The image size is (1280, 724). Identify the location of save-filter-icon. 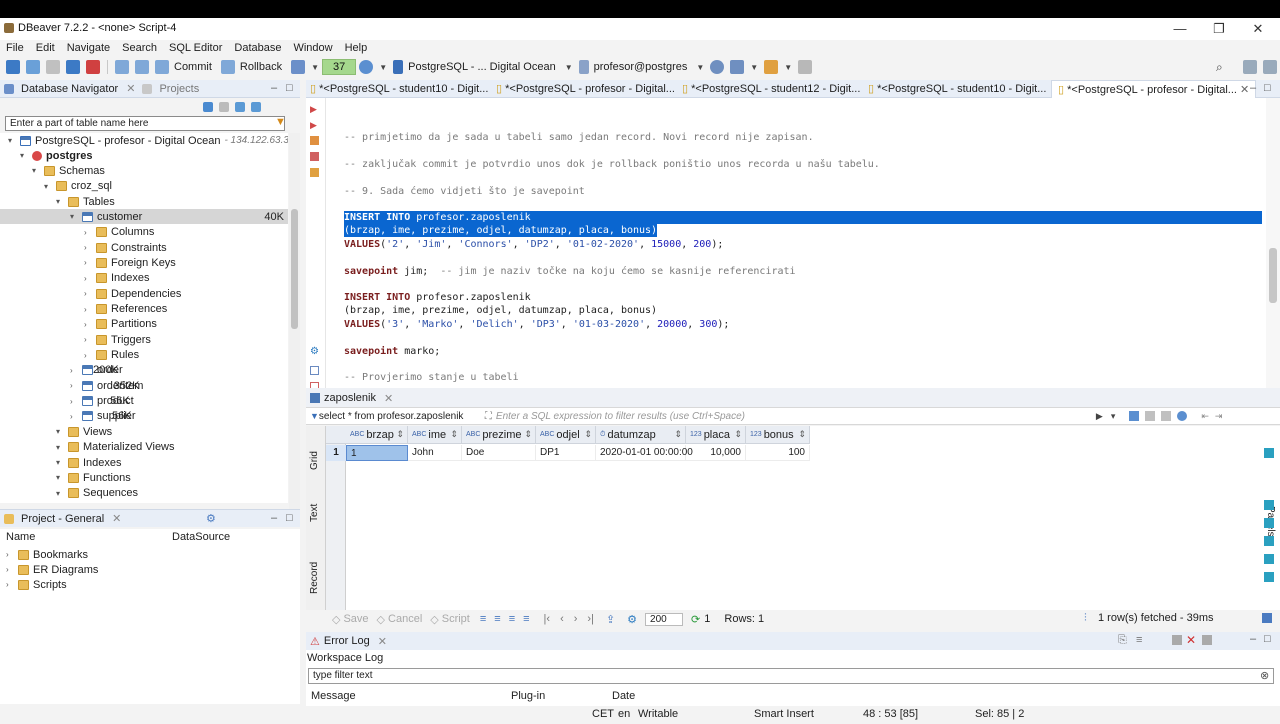
(1134, 416).